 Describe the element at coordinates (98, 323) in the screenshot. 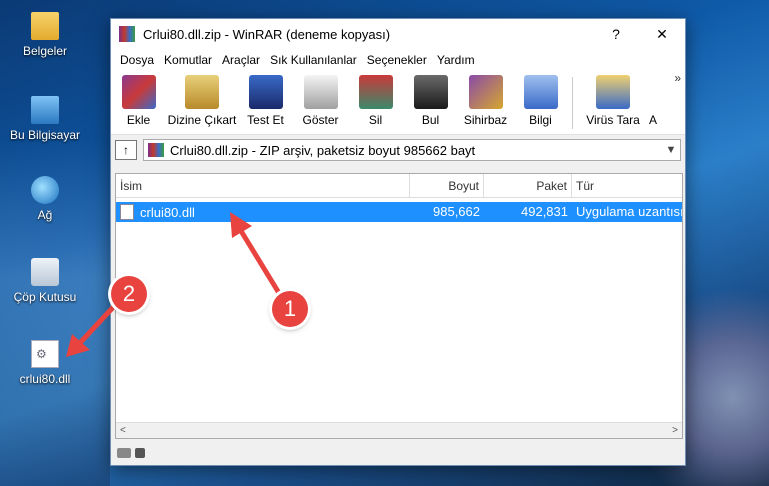

I see `arrow-2-line` at that location.